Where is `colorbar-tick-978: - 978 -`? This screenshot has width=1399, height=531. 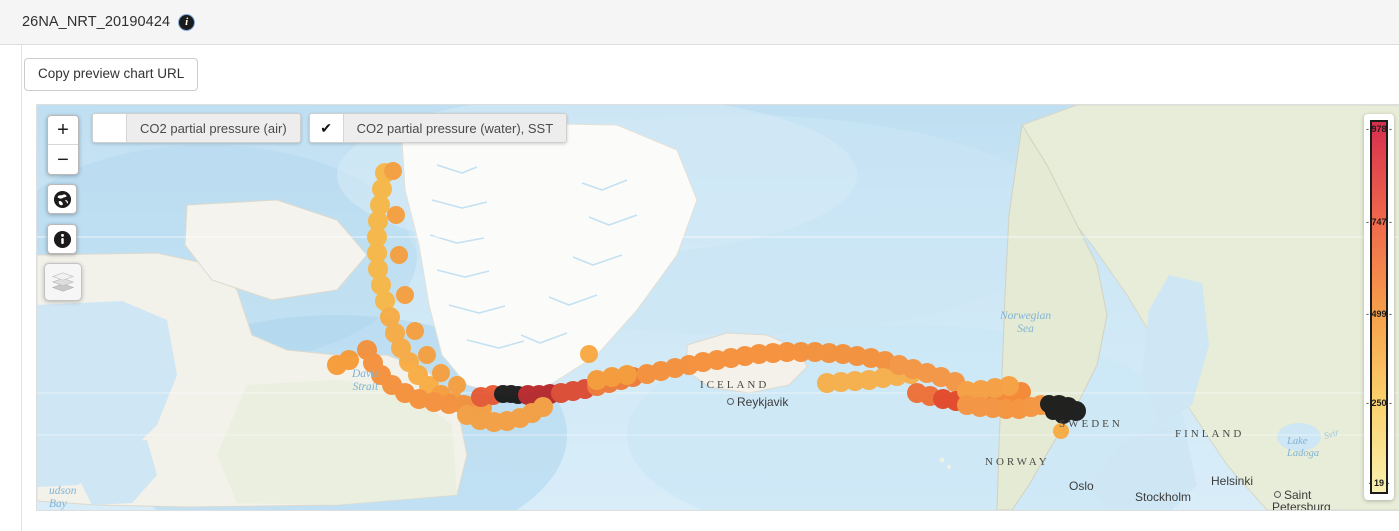
colorbar-tick-978: - 978 - is located at coordinates (1379, 129).